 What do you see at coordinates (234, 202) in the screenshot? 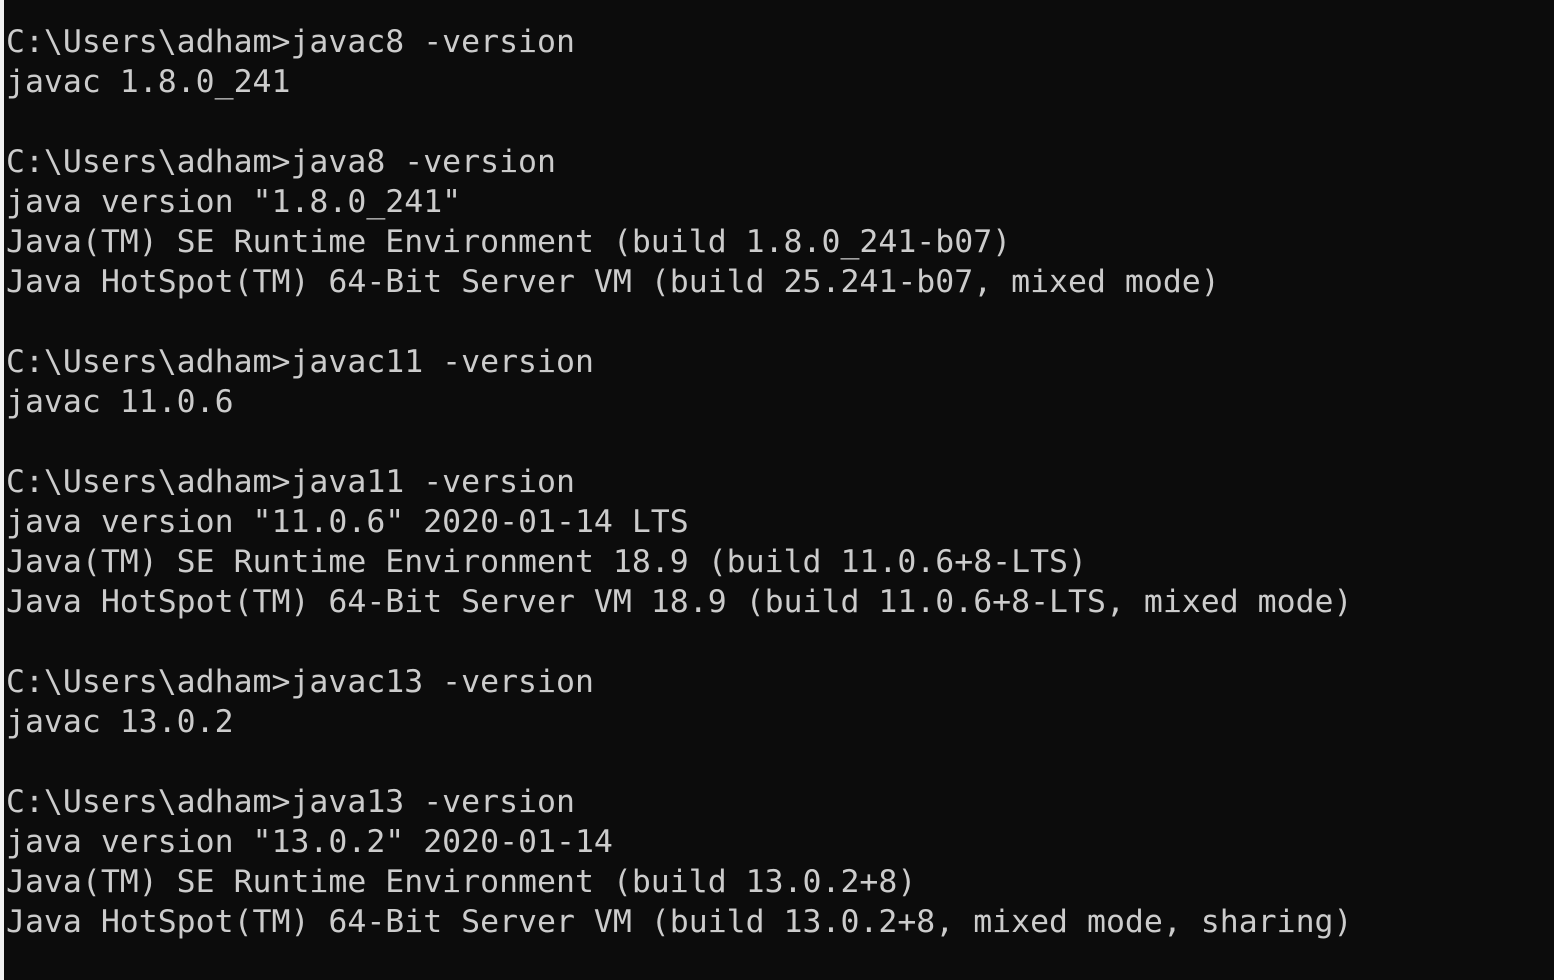
I see `output-line: java version "1.8.0_241"` at bounding box center [234, 202].